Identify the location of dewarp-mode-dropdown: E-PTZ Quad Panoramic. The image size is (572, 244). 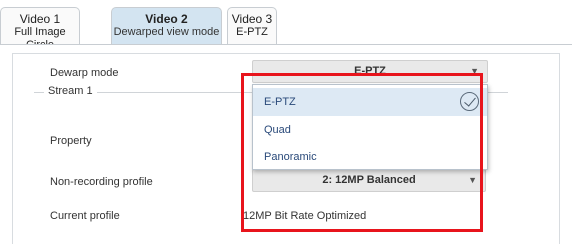
(370, 127).